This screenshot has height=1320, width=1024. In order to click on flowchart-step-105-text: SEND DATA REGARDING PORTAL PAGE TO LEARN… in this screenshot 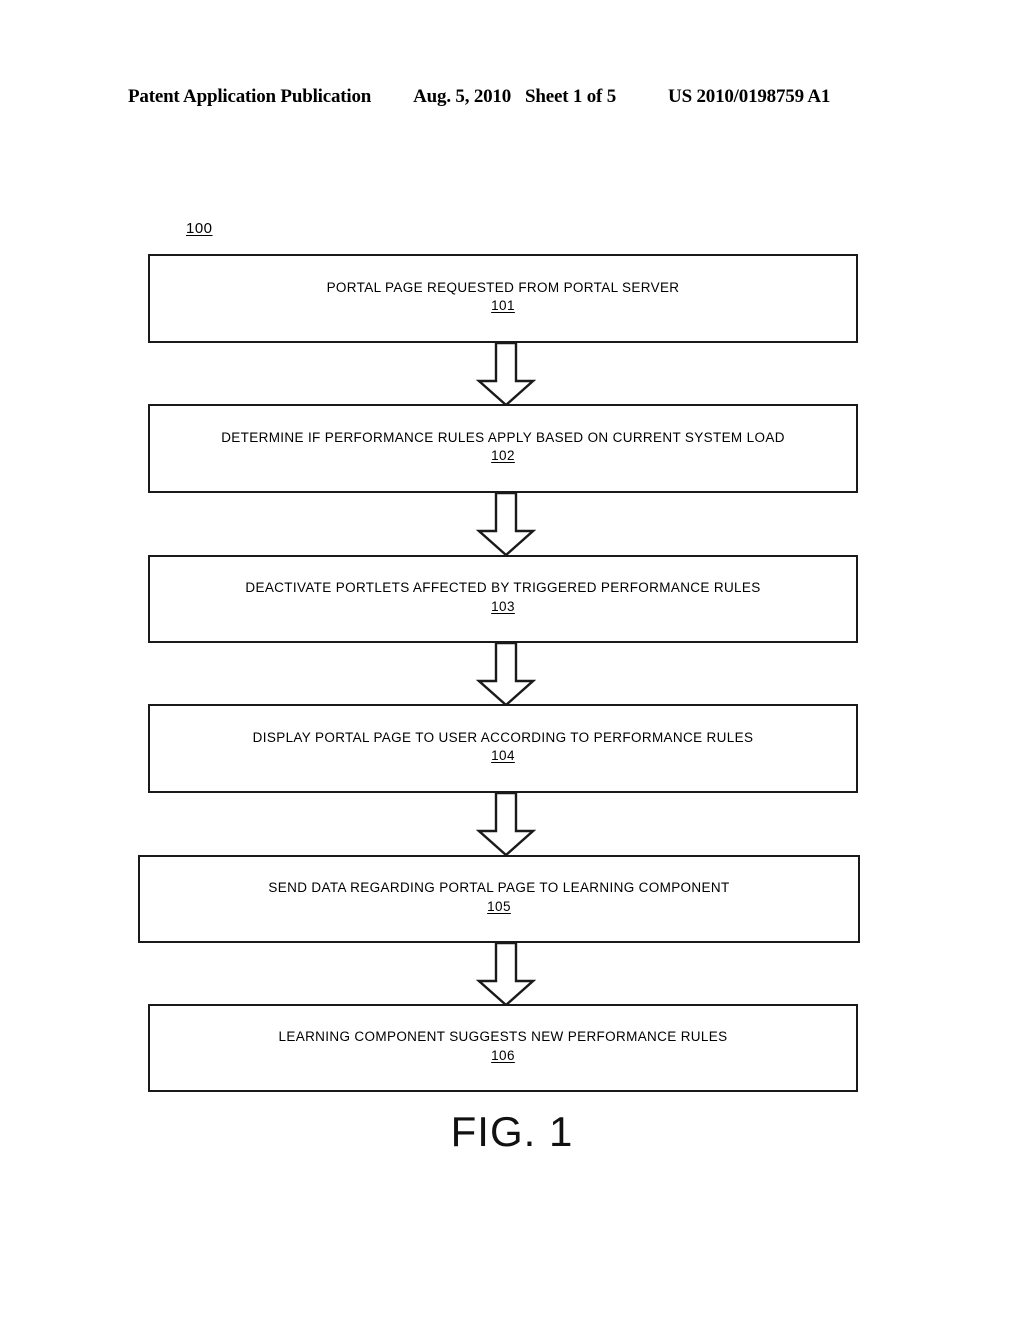, I will do `click(499, 888)`.